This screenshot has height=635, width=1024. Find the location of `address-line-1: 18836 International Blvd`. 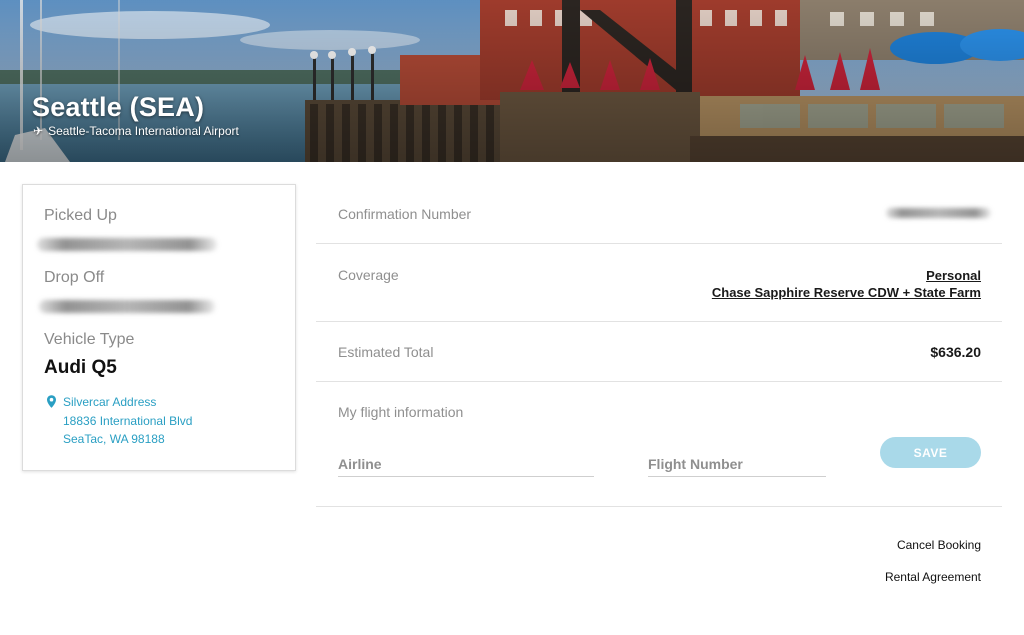

address-line-1: 18836 International Blvd is located at coordinates (128, 420).